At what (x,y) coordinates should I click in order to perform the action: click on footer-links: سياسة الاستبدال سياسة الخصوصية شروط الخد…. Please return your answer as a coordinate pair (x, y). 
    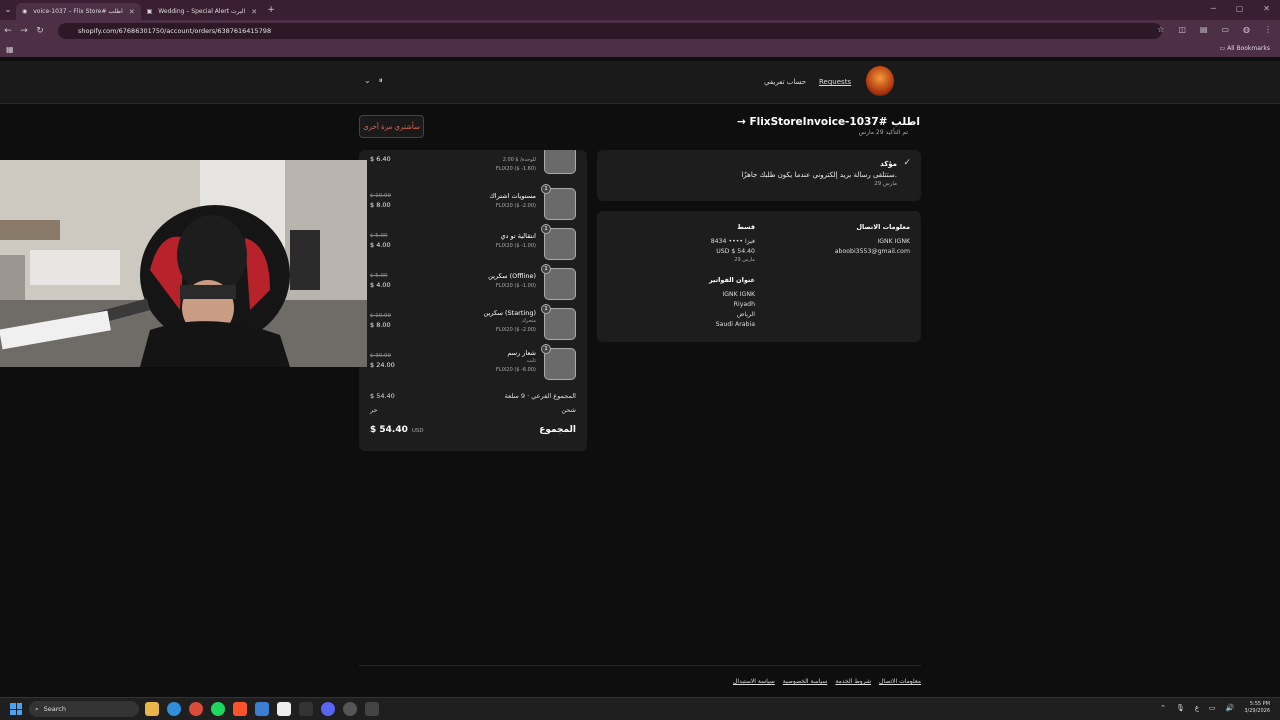
    Looking at the image, I should click on (827, 681).